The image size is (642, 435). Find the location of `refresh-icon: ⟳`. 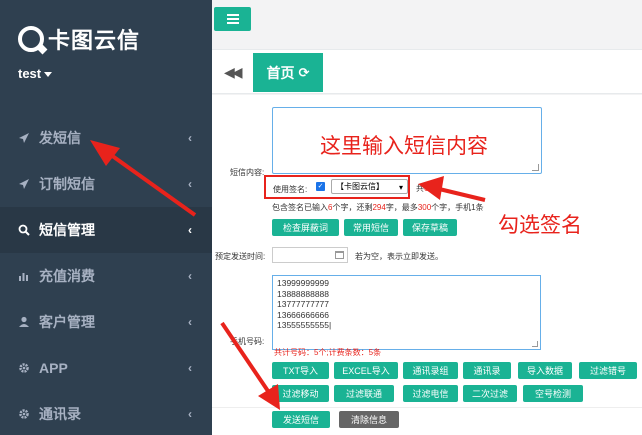

refresh-icon: ⟳ is located at coordinates (304, 73).